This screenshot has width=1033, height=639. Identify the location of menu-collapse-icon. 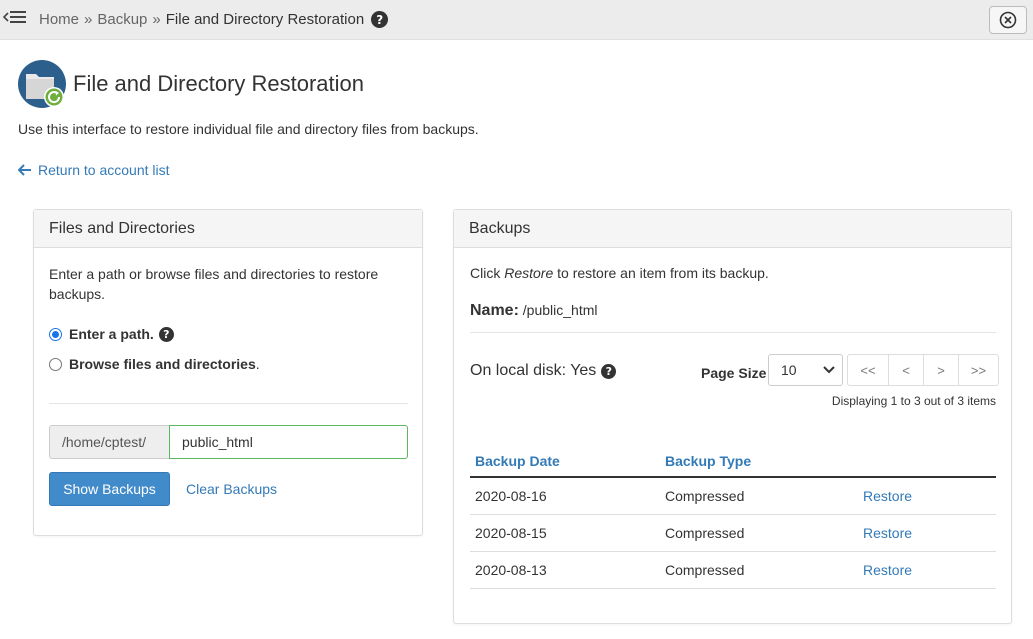
(14, 18).